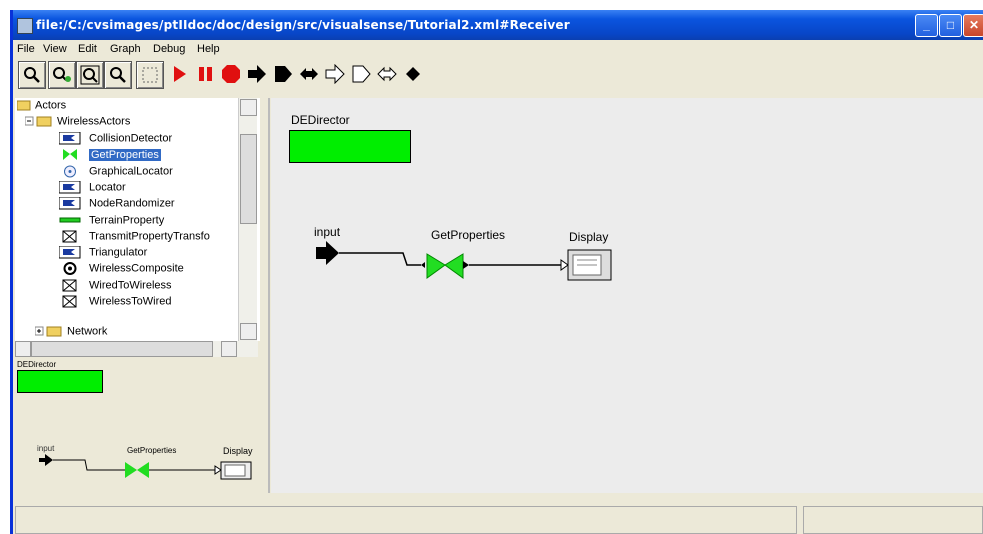 This screenshot has height=534, width=983. Describe the element at coordinates (107, 187) in the screenshot. I see `tree-item-label: Locator` at that location.